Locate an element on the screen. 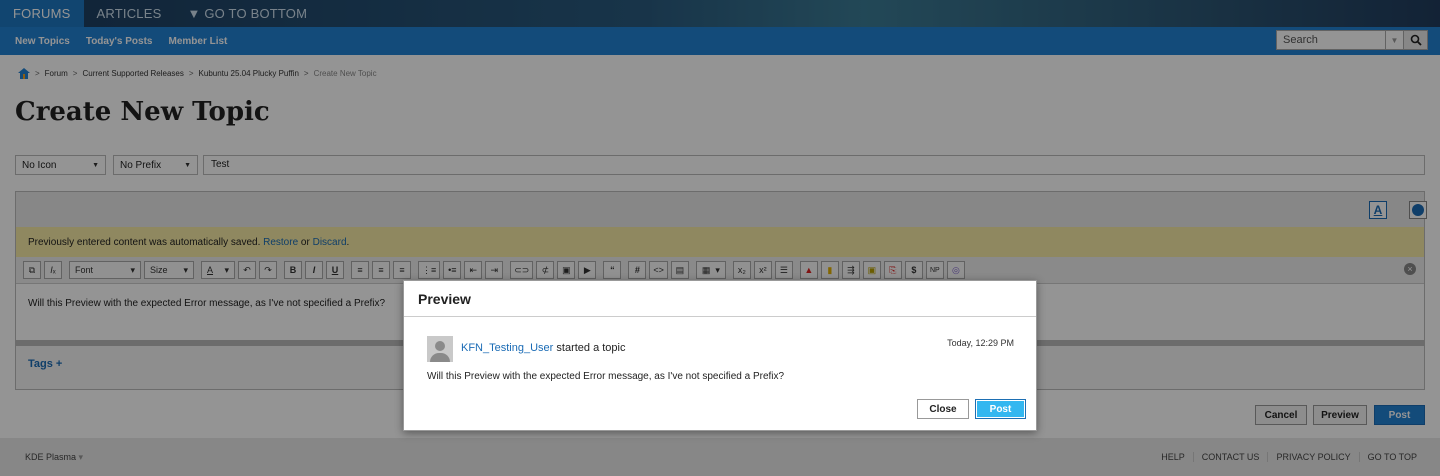 This screenshot has width=1440, height=476. post-author-line: KFN_Testing_User started a topic is located at coordinates (543, 348).